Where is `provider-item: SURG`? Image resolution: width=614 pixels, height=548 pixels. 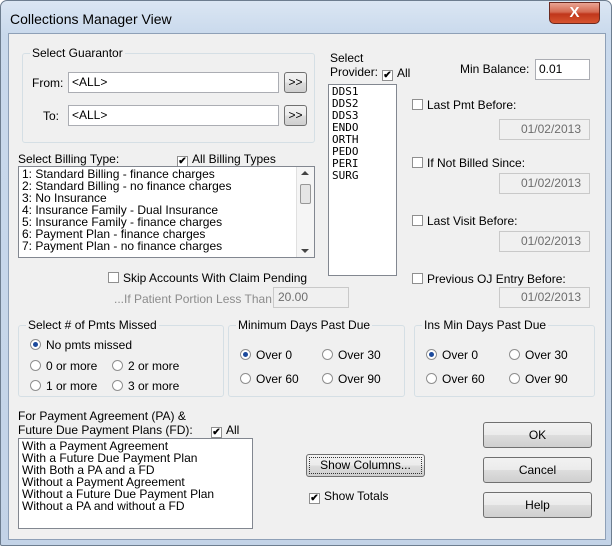 provider-item: SURG is located at coordinates (362, 176).